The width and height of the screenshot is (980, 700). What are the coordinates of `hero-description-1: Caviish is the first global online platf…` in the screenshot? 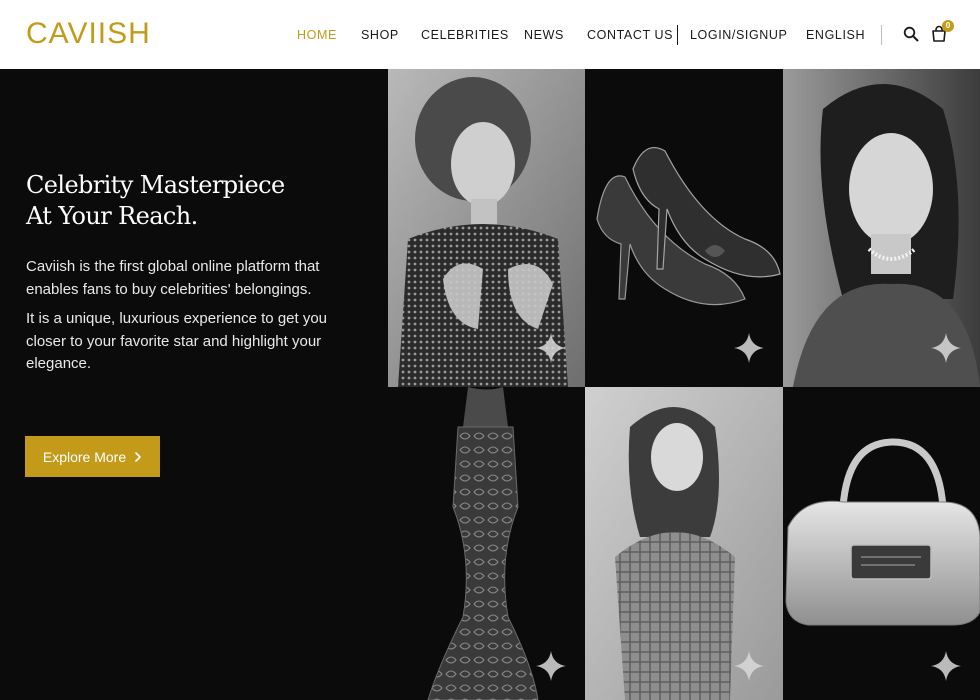 It's located at (173, 278).